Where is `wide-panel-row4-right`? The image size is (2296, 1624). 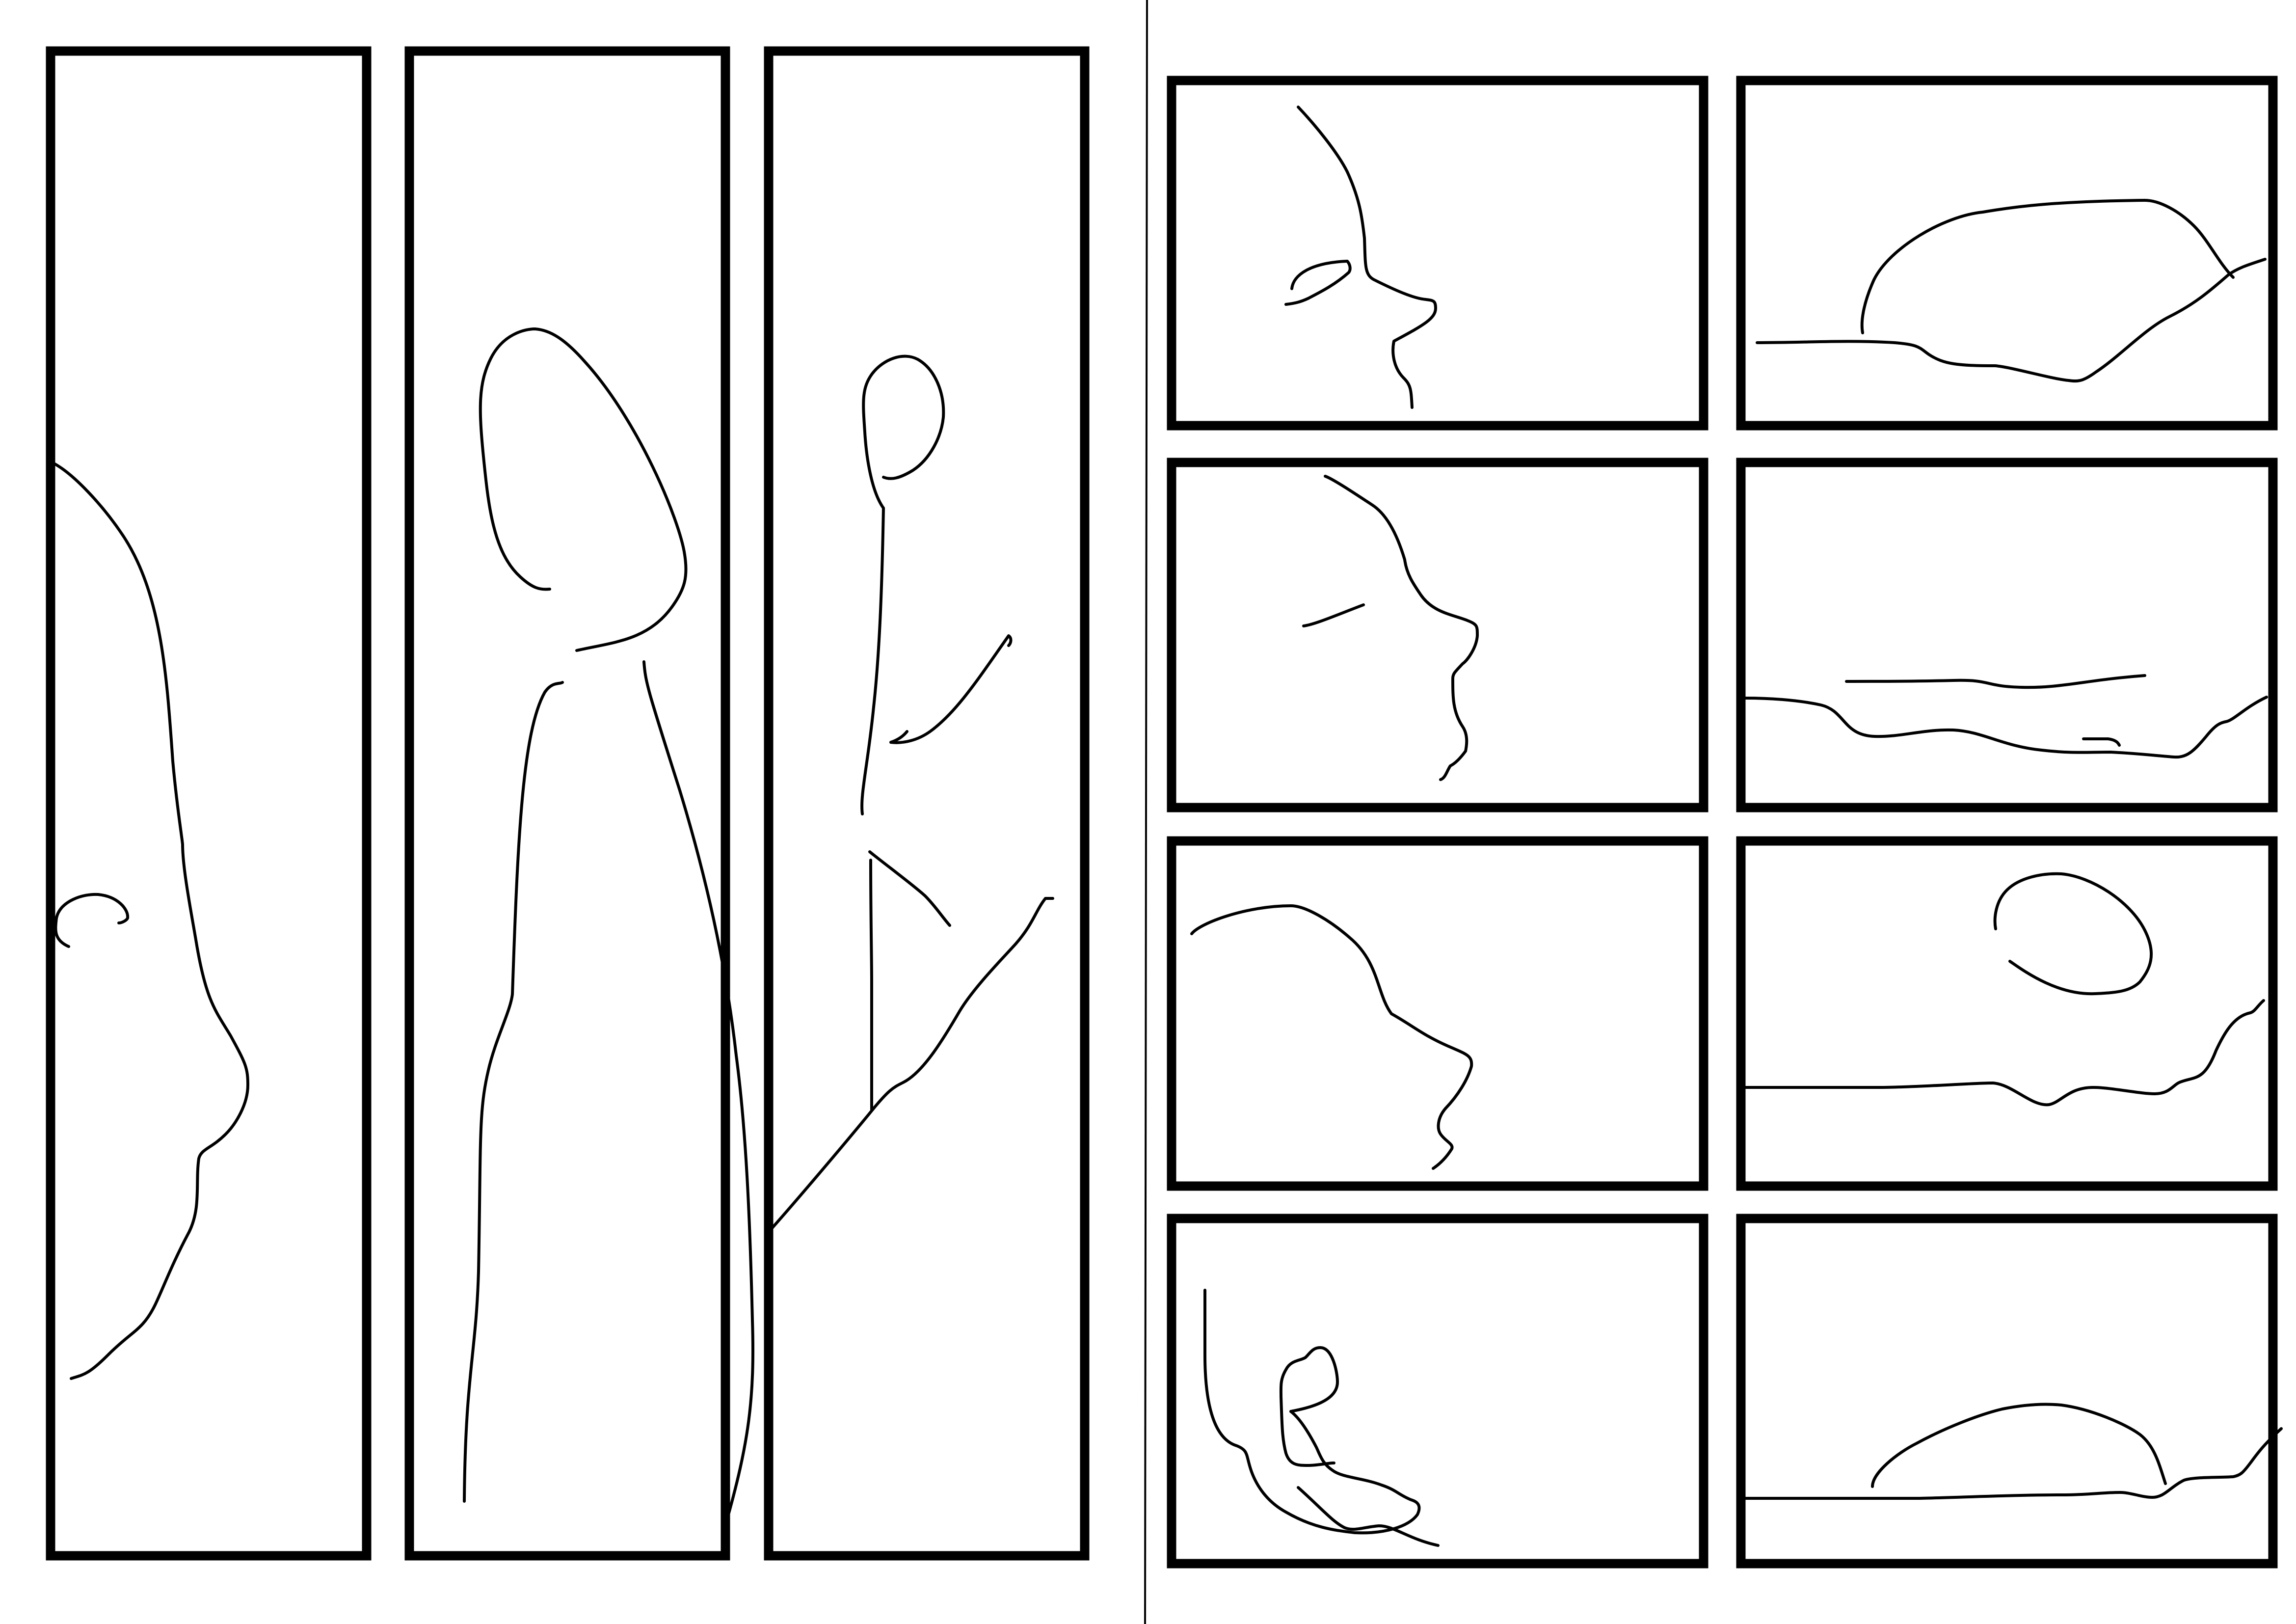
wide-panel-row4-right is located at coordinates (2009, 1391).